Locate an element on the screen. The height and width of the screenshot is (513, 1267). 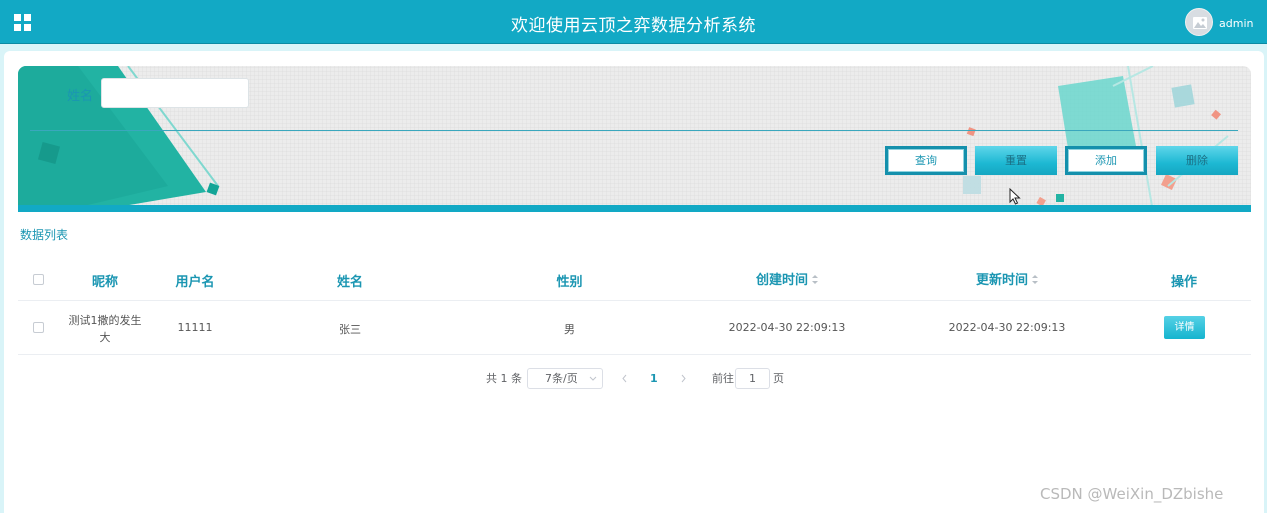
chevron-down-icon is located at coordinates (593, 378).